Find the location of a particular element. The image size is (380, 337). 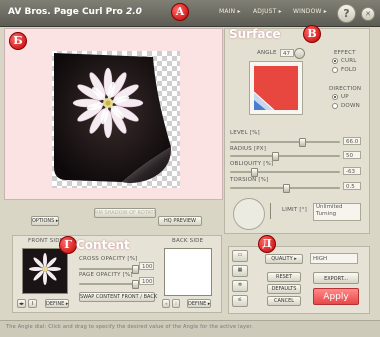

direction-down-radio is located at coordinates (335, 106).